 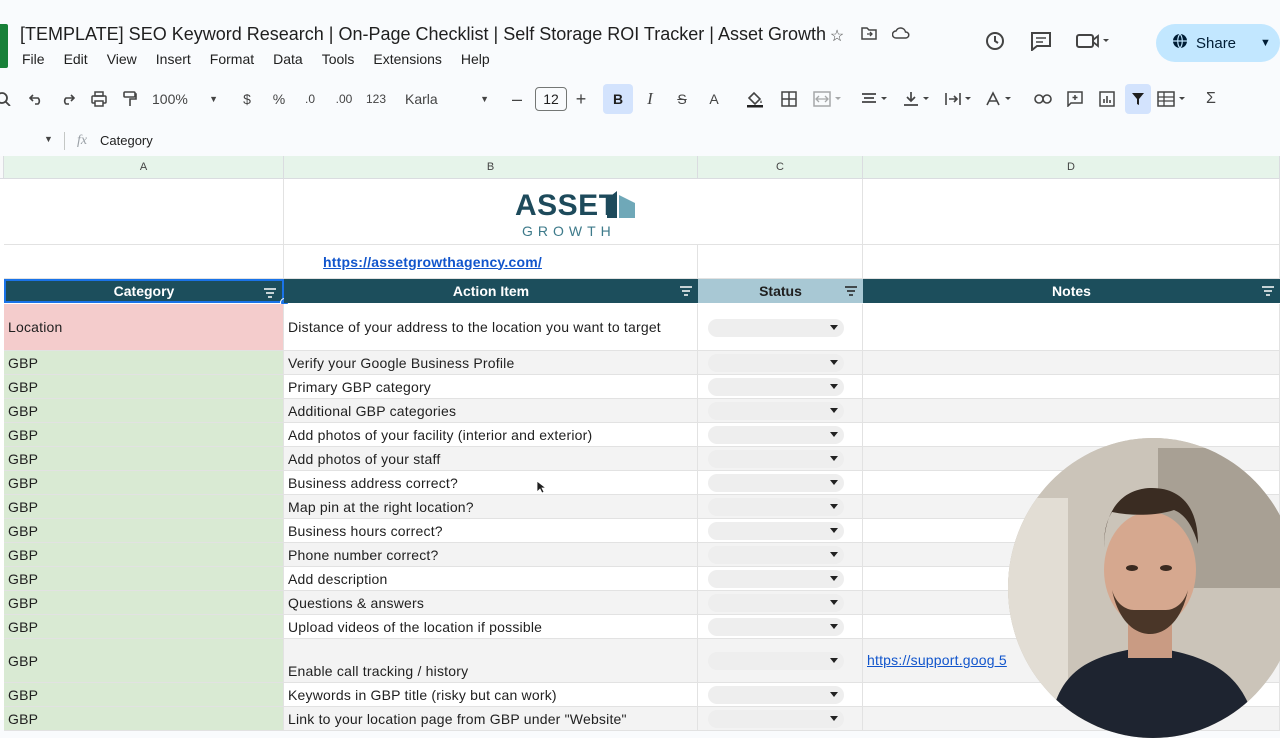 What do you see at coordinates (869, 36) in the screenshot?
I see `move-icon` at bounding box center [869, 36].